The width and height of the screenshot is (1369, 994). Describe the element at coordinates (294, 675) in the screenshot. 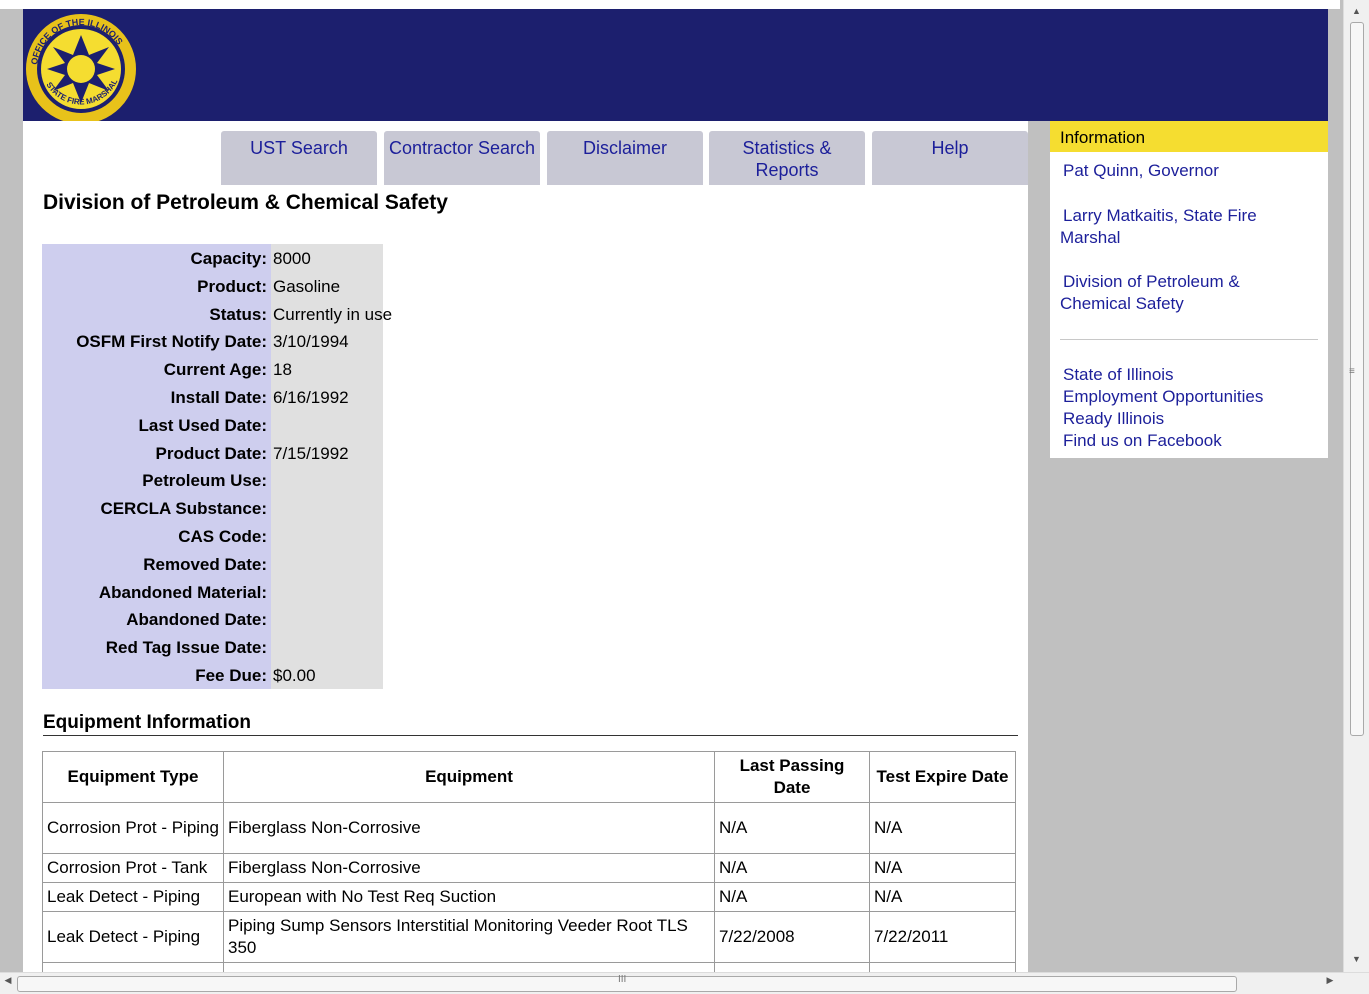

I see `detail-value: $0.00` at that location.